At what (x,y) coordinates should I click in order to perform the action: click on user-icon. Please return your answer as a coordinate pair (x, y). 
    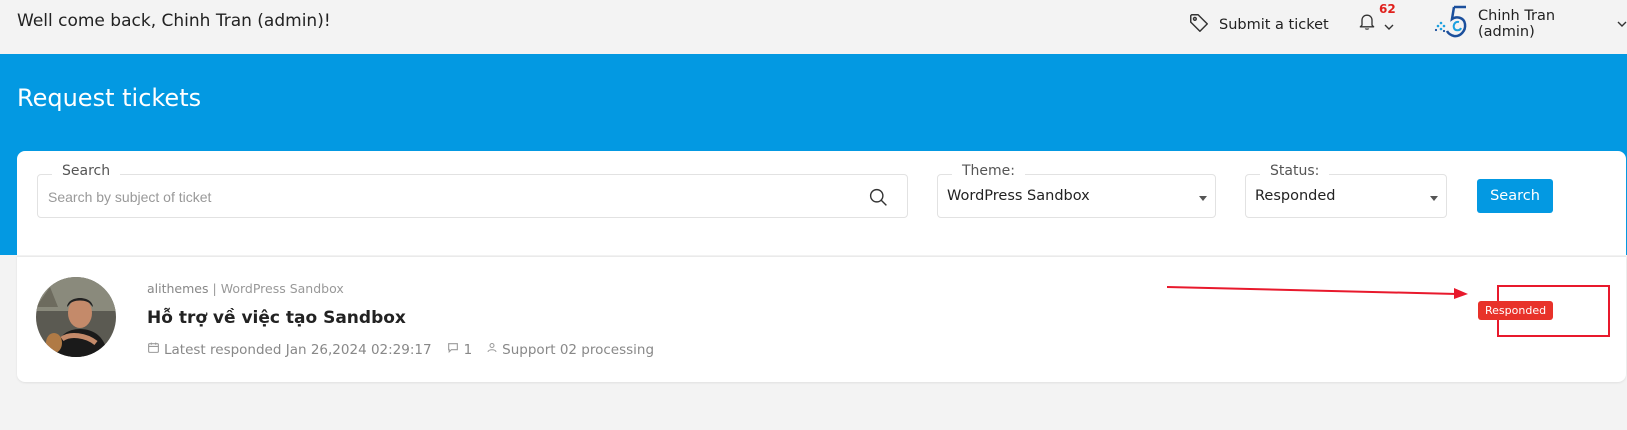
    Looking at the image, I should click on (492, 349).